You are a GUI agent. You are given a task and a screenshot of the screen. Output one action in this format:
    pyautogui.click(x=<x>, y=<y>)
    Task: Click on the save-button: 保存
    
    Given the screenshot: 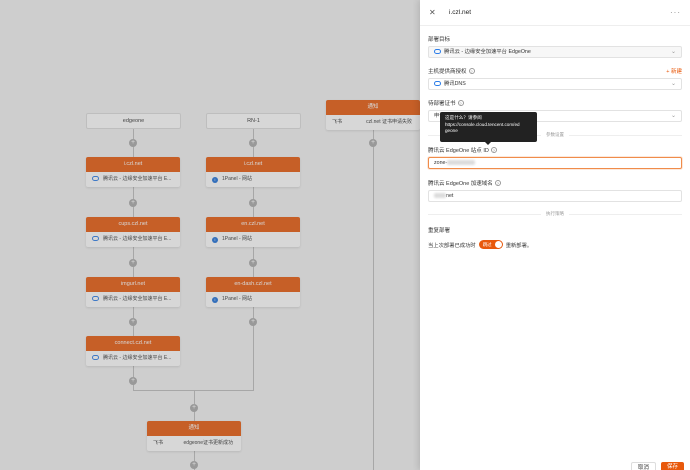 What is the action you would take?
    pyautogui.click(x=672, y=466)
    